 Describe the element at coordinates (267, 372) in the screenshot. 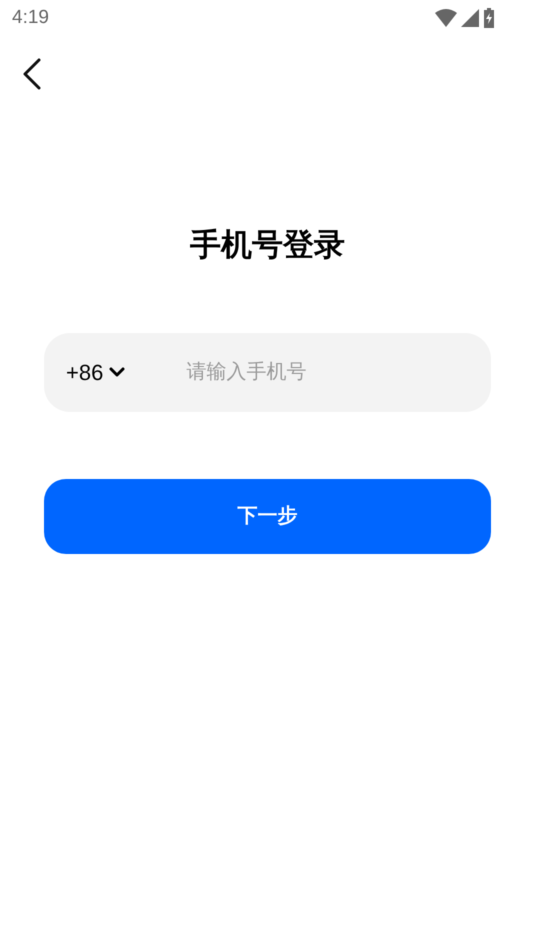

I see `phone-input-field: +86 请输入手机号` at that location.